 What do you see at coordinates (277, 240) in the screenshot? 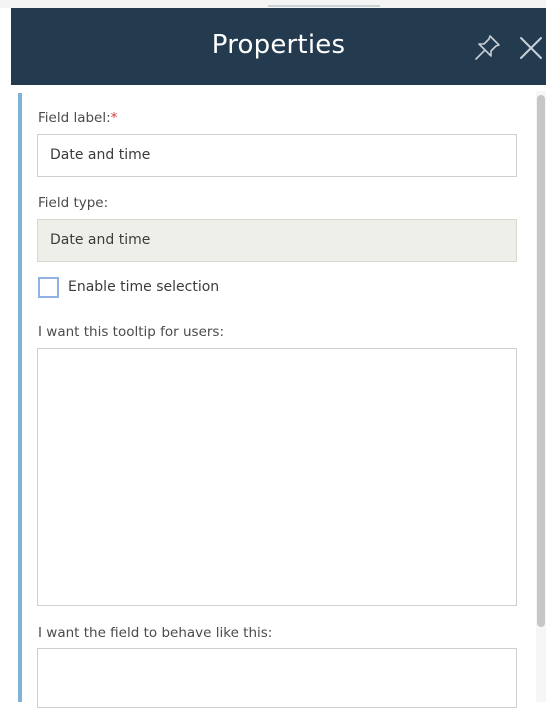
I see `field-type-value: Date and time` at bounding box center [277, 240].